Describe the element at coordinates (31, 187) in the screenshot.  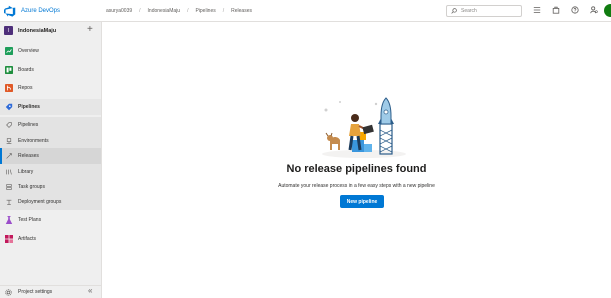
I see `sidebar-item-label: Task groups` at that location.